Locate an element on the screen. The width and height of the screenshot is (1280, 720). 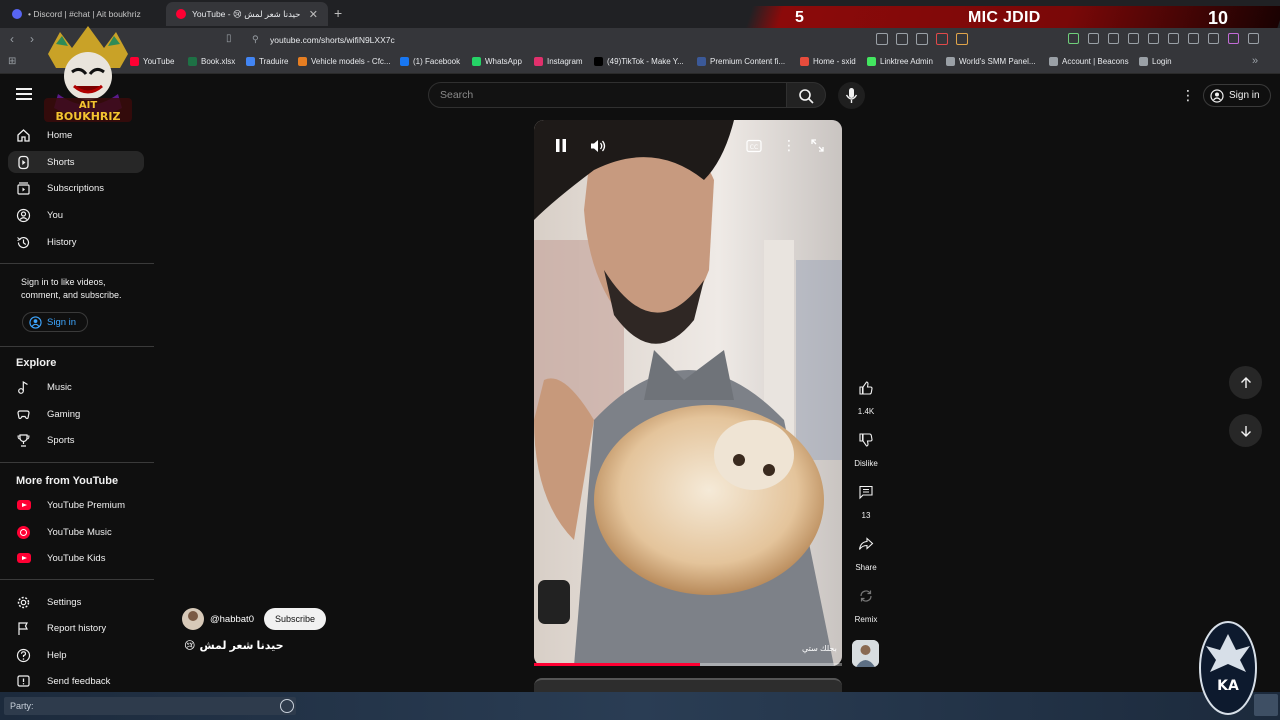
dislike-button: Dislike is located at coordinates (866, 447).